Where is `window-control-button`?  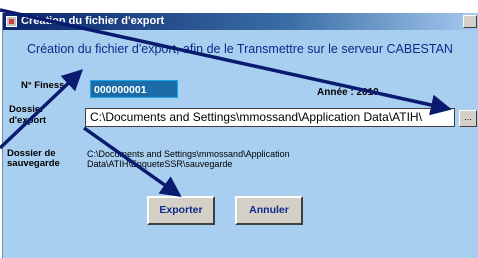 window-control-button is located at coordinates (470, 21).